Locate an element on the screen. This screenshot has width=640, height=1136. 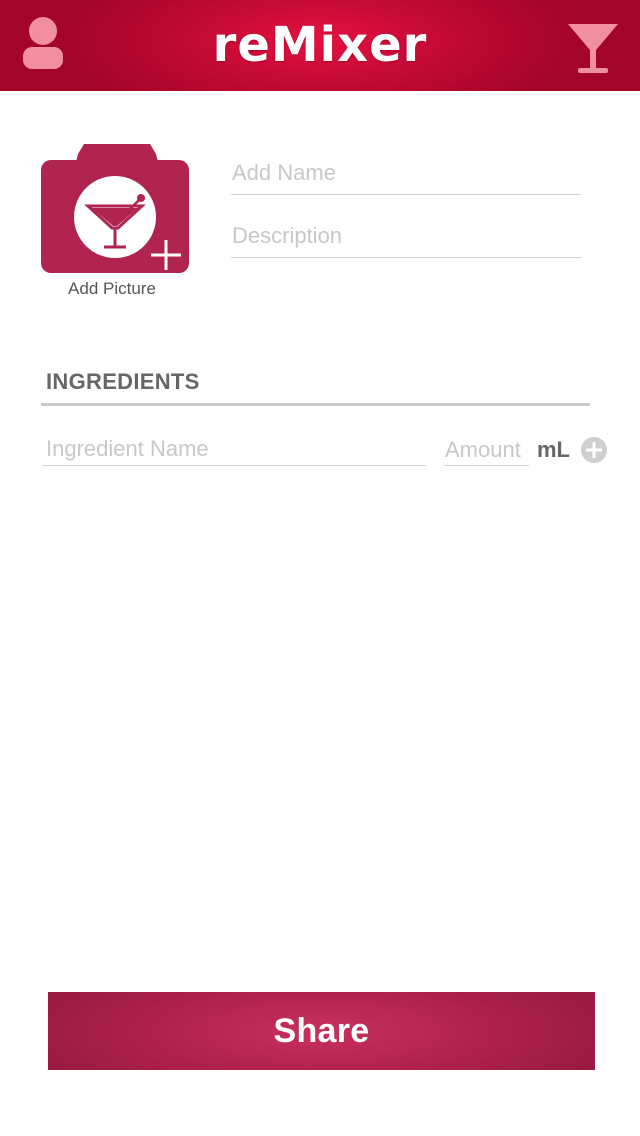
camera-cocktail-icon is located at coordinates (115, 208).